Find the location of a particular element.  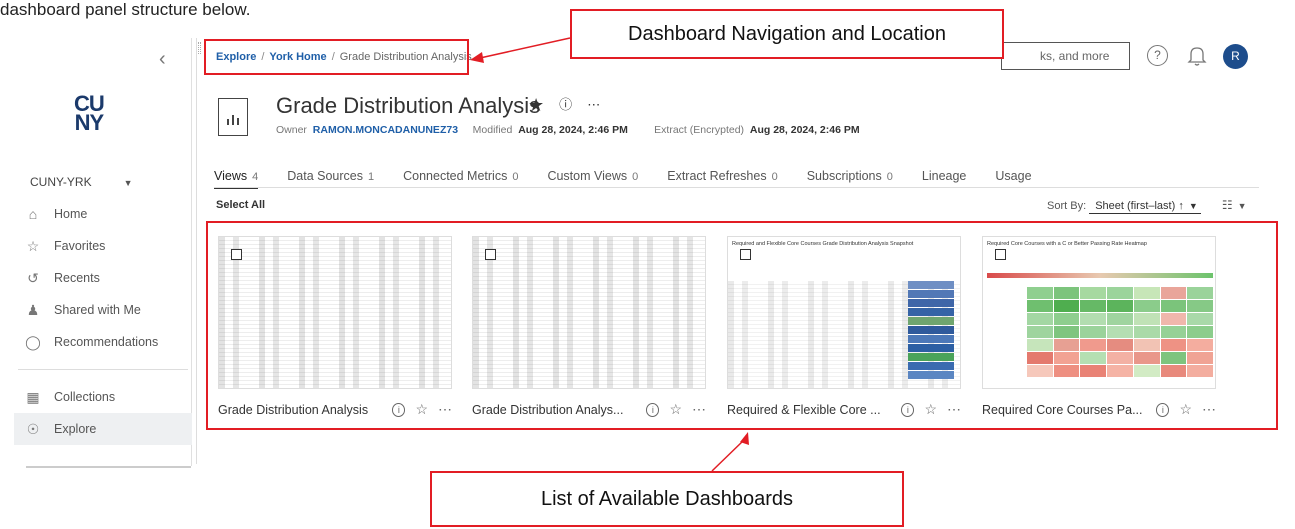

favorite-star-icon: ★ is located at coordinates (536, 105).